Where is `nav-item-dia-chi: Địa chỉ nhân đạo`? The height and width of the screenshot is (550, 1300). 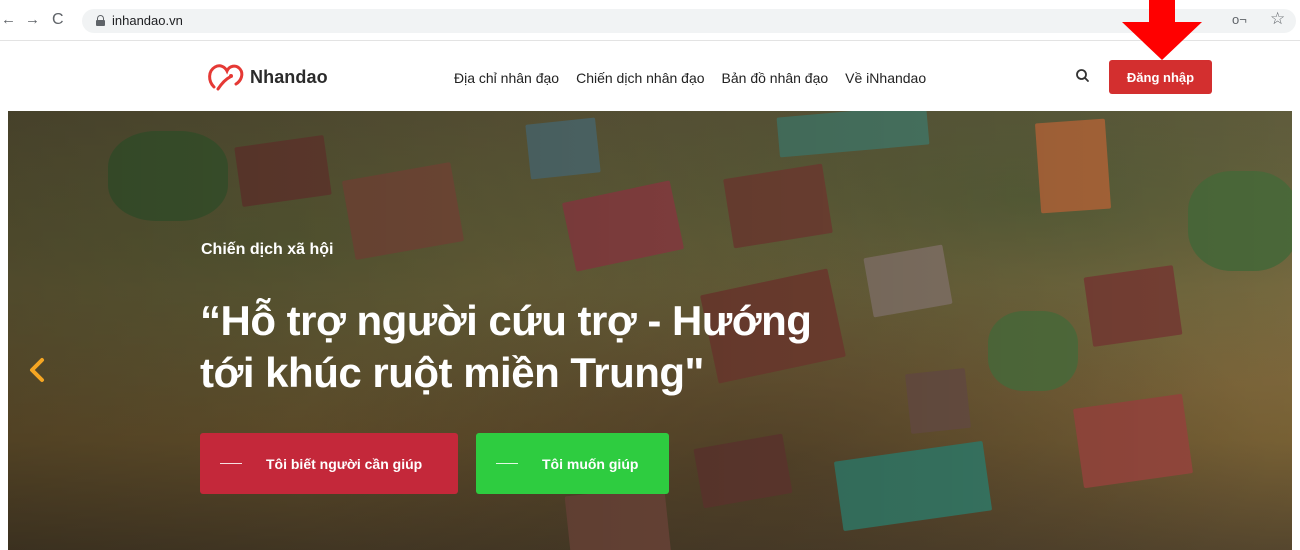
nav-item-dia-chi: Địa chỉ nhân đạo is located at coordinates (506, 78).